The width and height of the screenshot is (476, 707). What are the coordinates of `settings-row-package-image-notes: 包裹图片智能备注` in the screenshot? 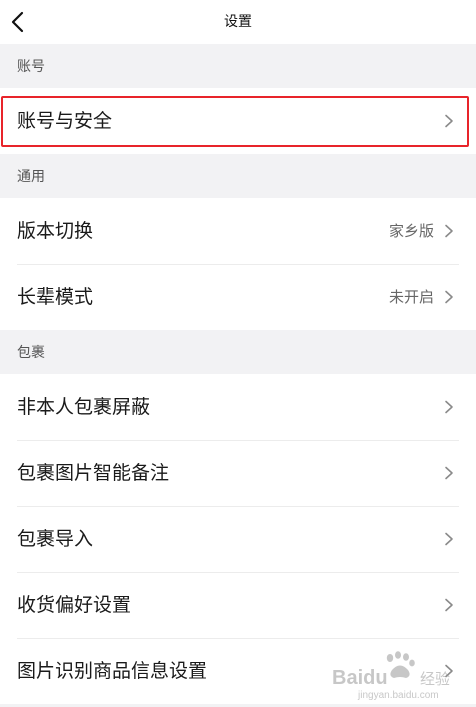 It's located at (238, 473).